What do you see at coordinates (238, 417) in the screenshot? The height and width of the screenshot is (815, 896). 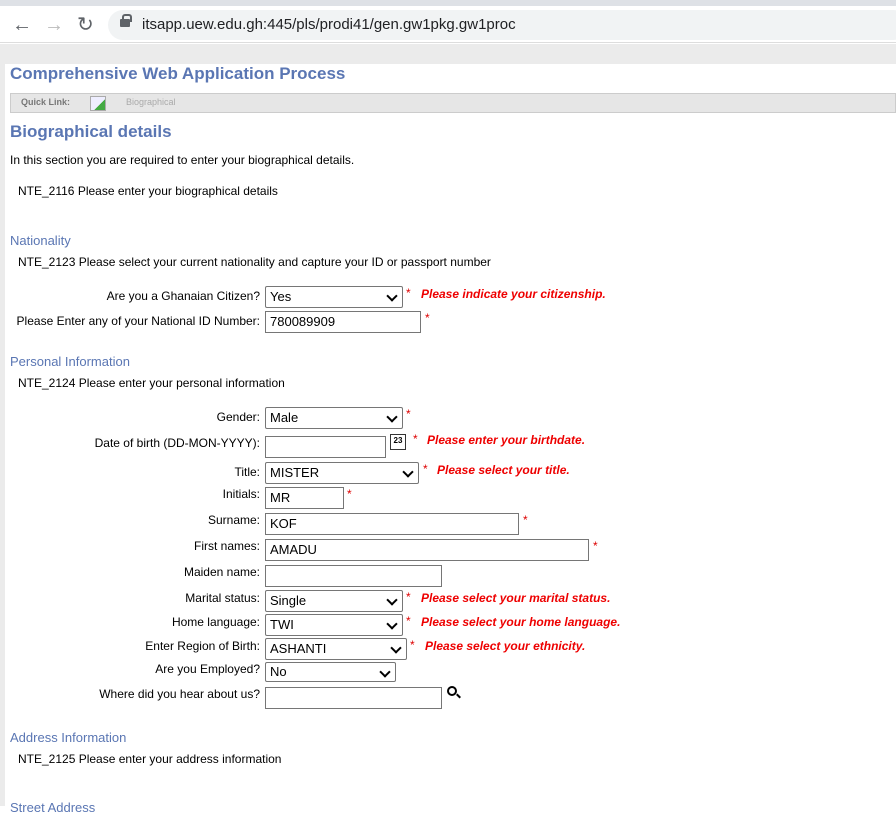 I see `label-gender: Gender:` at bounding box center [238, 417].